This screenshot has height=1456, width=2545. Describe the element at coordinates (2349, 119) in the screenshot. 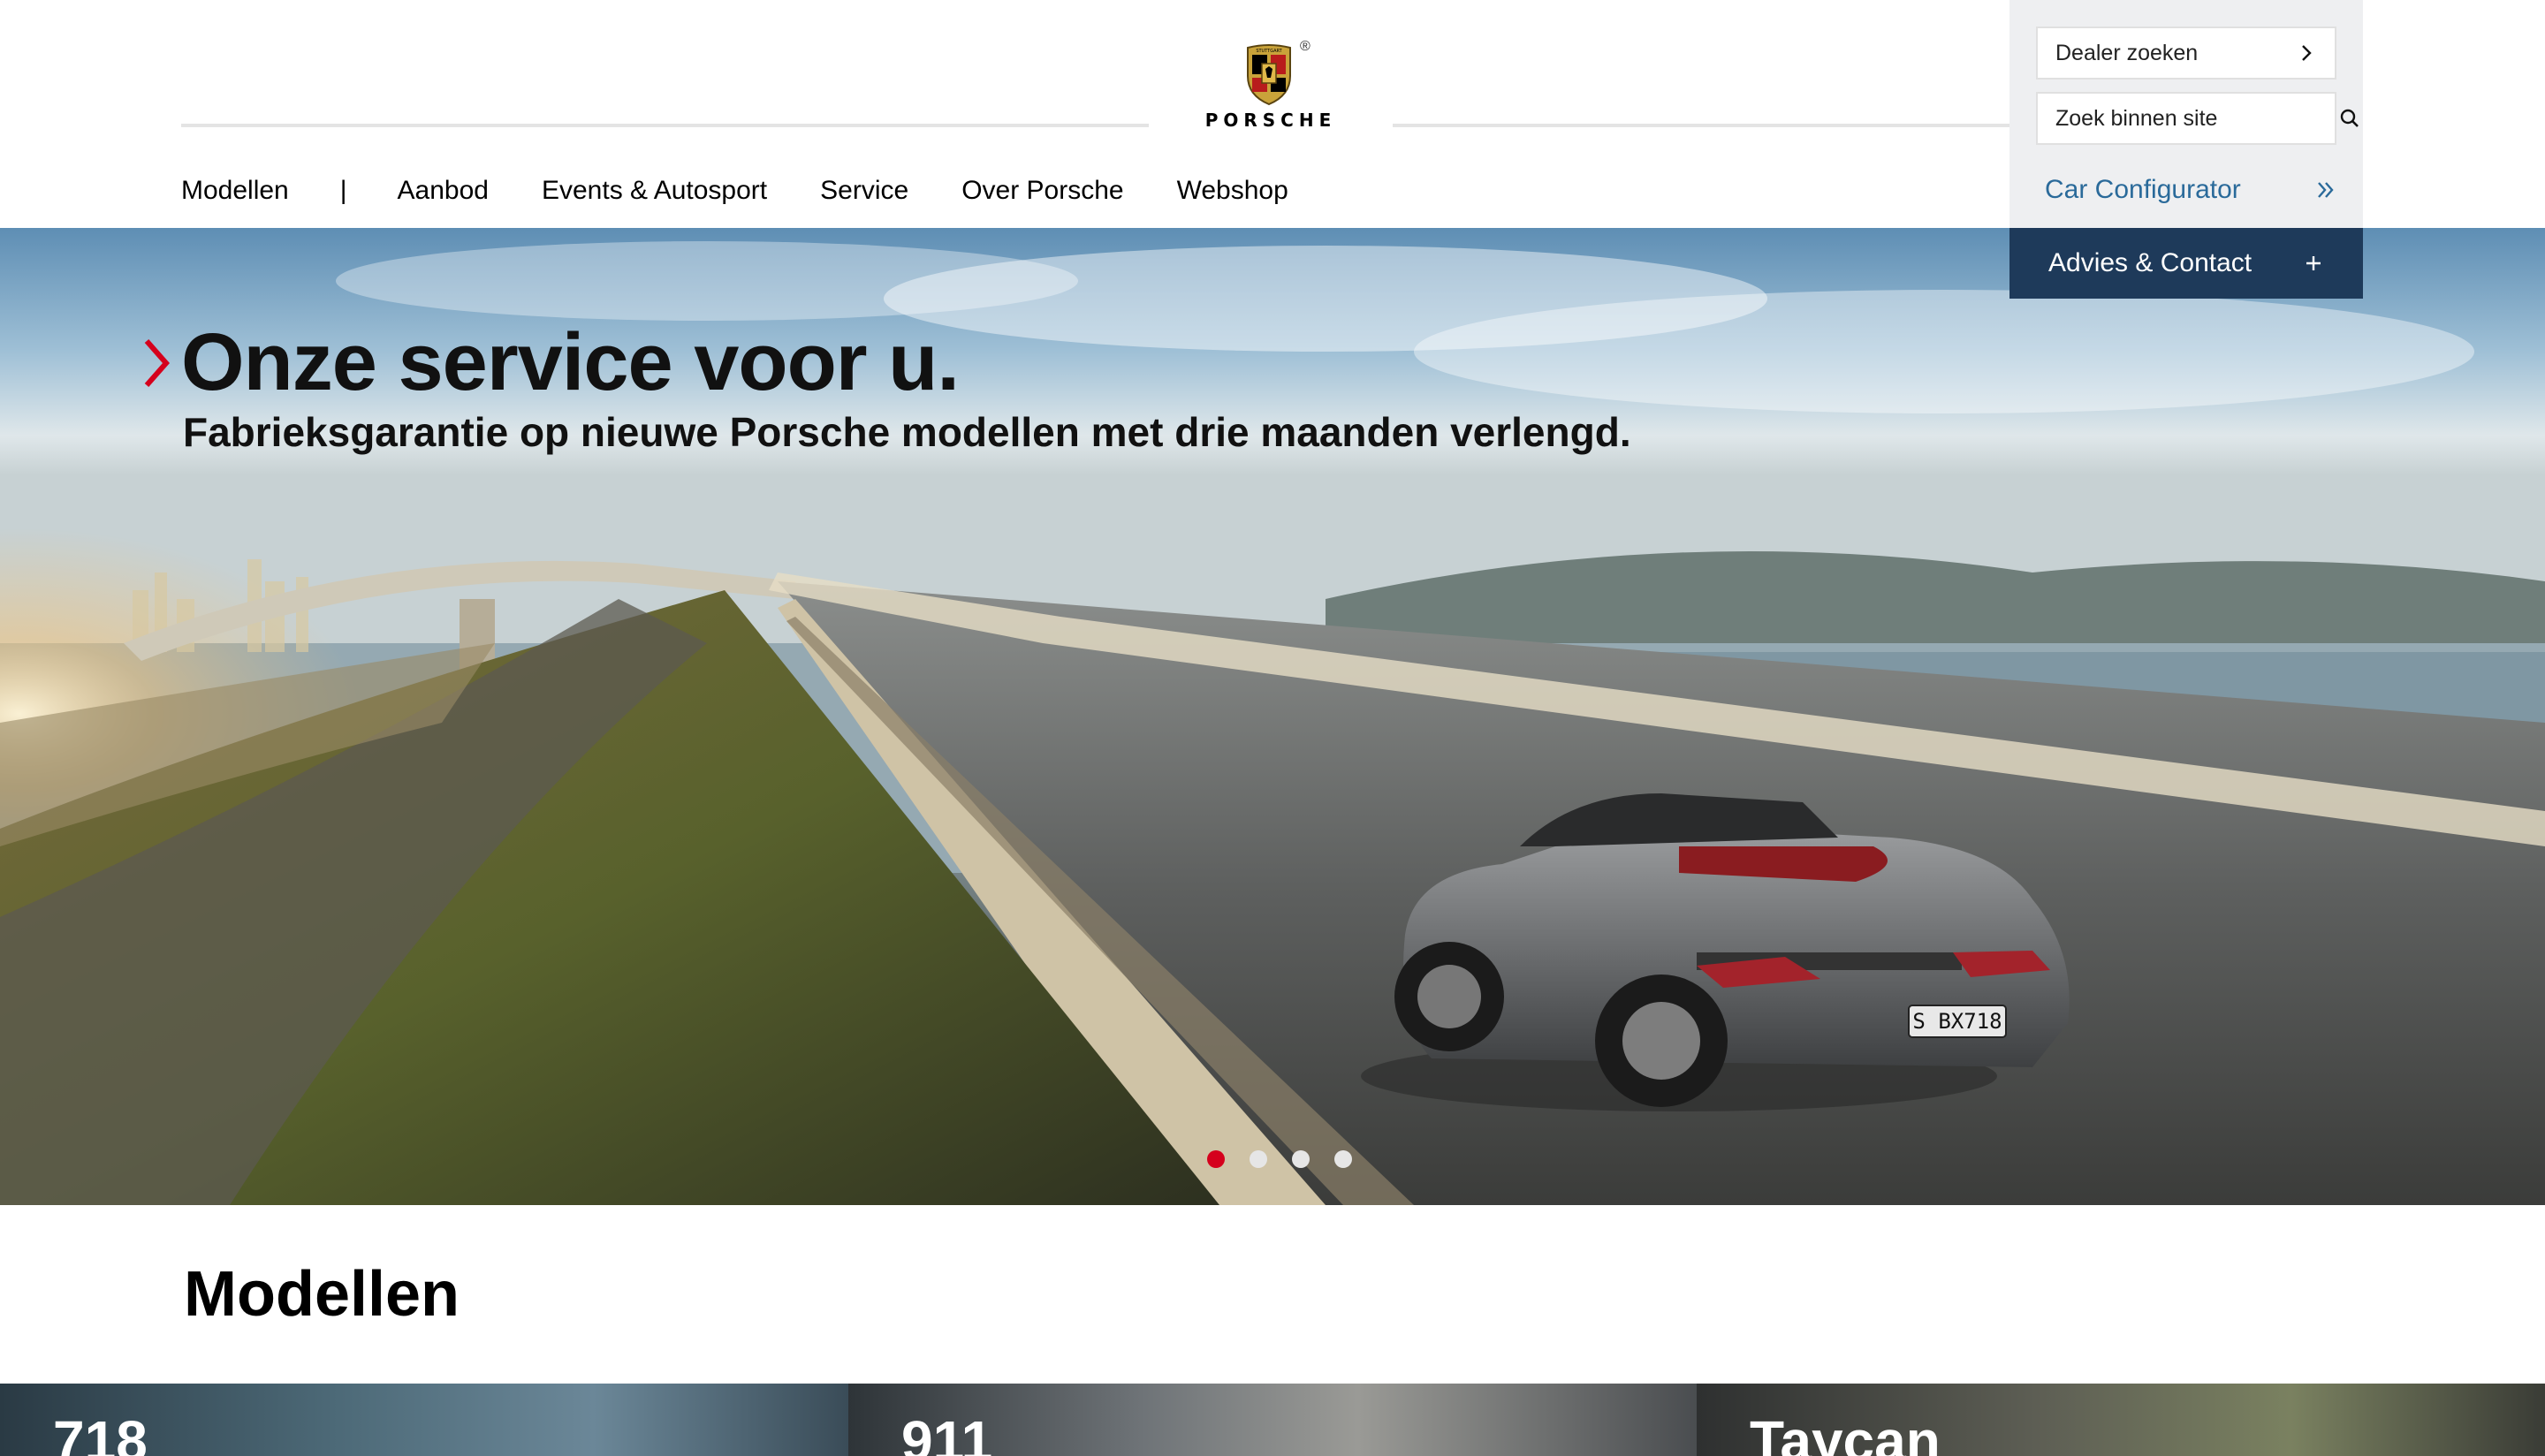

I see `search-icon` at that location.